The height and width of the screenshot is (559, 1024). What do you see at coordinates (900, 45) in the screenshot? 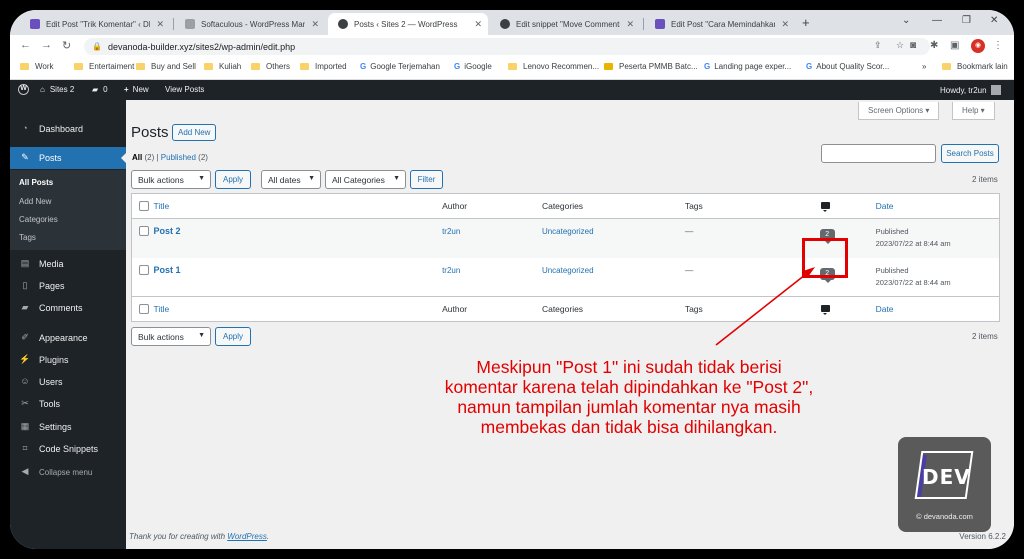
I see `bookmark-star-icon: ☆` at bounding box center [900, 45].